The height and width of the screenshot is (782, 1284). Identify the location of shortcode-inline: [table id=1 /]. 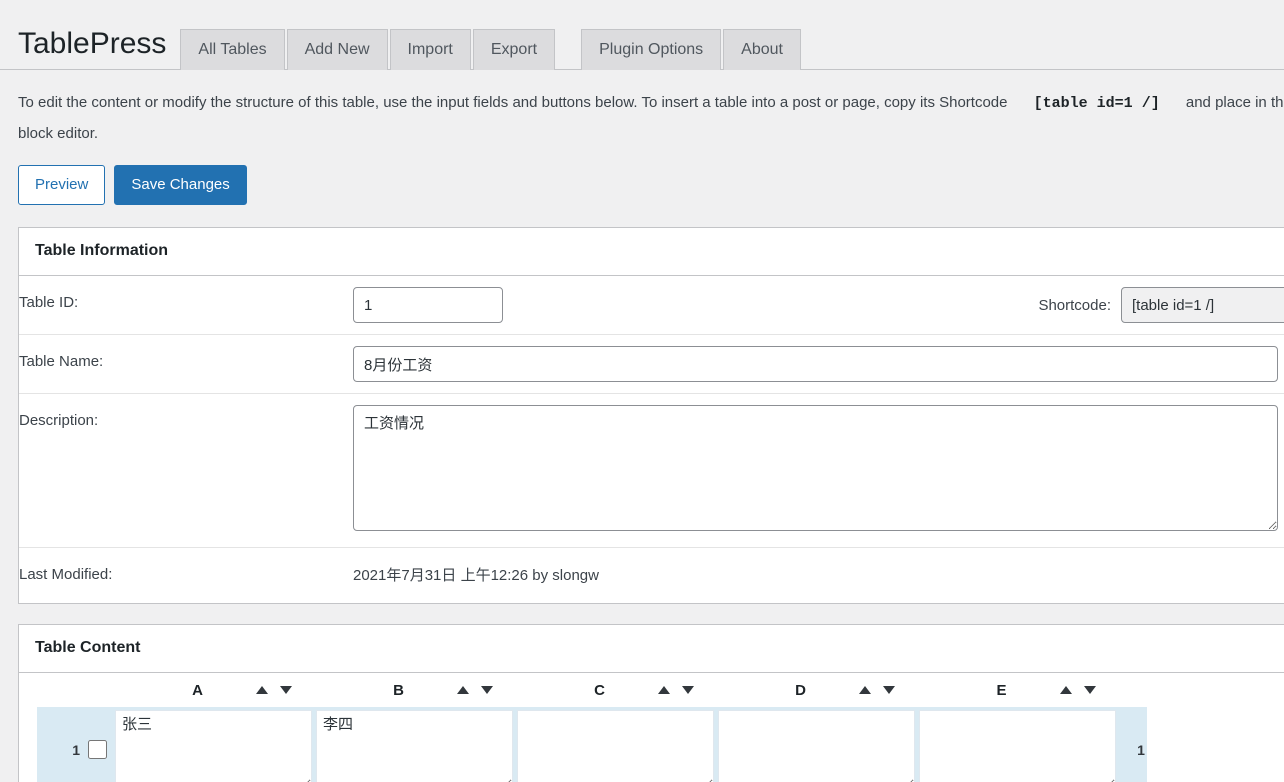
(1097, 103).